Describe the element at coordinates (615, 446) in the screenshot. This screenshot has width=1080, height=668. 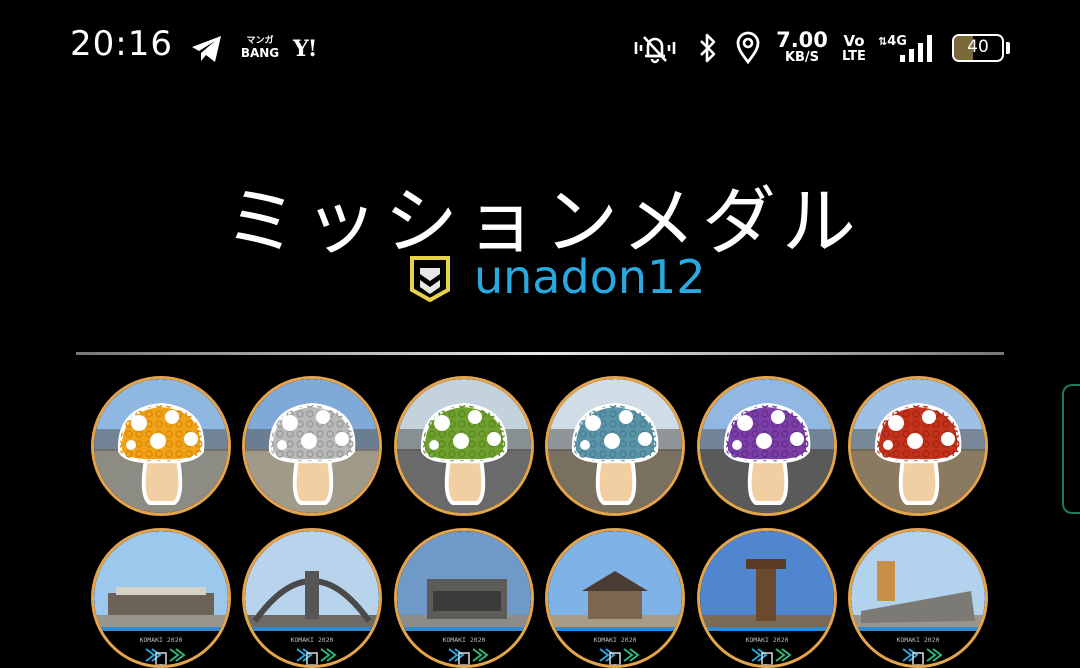
I see `medal-teal-mushroom` at that location.